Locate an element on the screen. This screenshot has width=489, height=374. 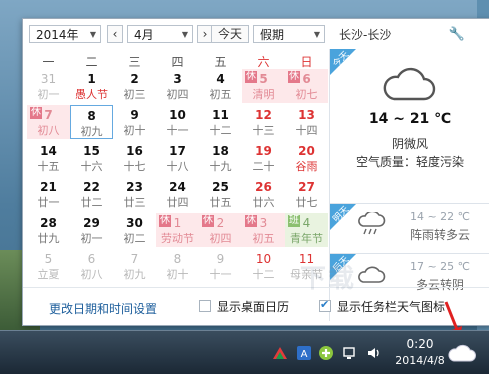
calendar-day: 26 廿六 is located at coordinates (263, 194).